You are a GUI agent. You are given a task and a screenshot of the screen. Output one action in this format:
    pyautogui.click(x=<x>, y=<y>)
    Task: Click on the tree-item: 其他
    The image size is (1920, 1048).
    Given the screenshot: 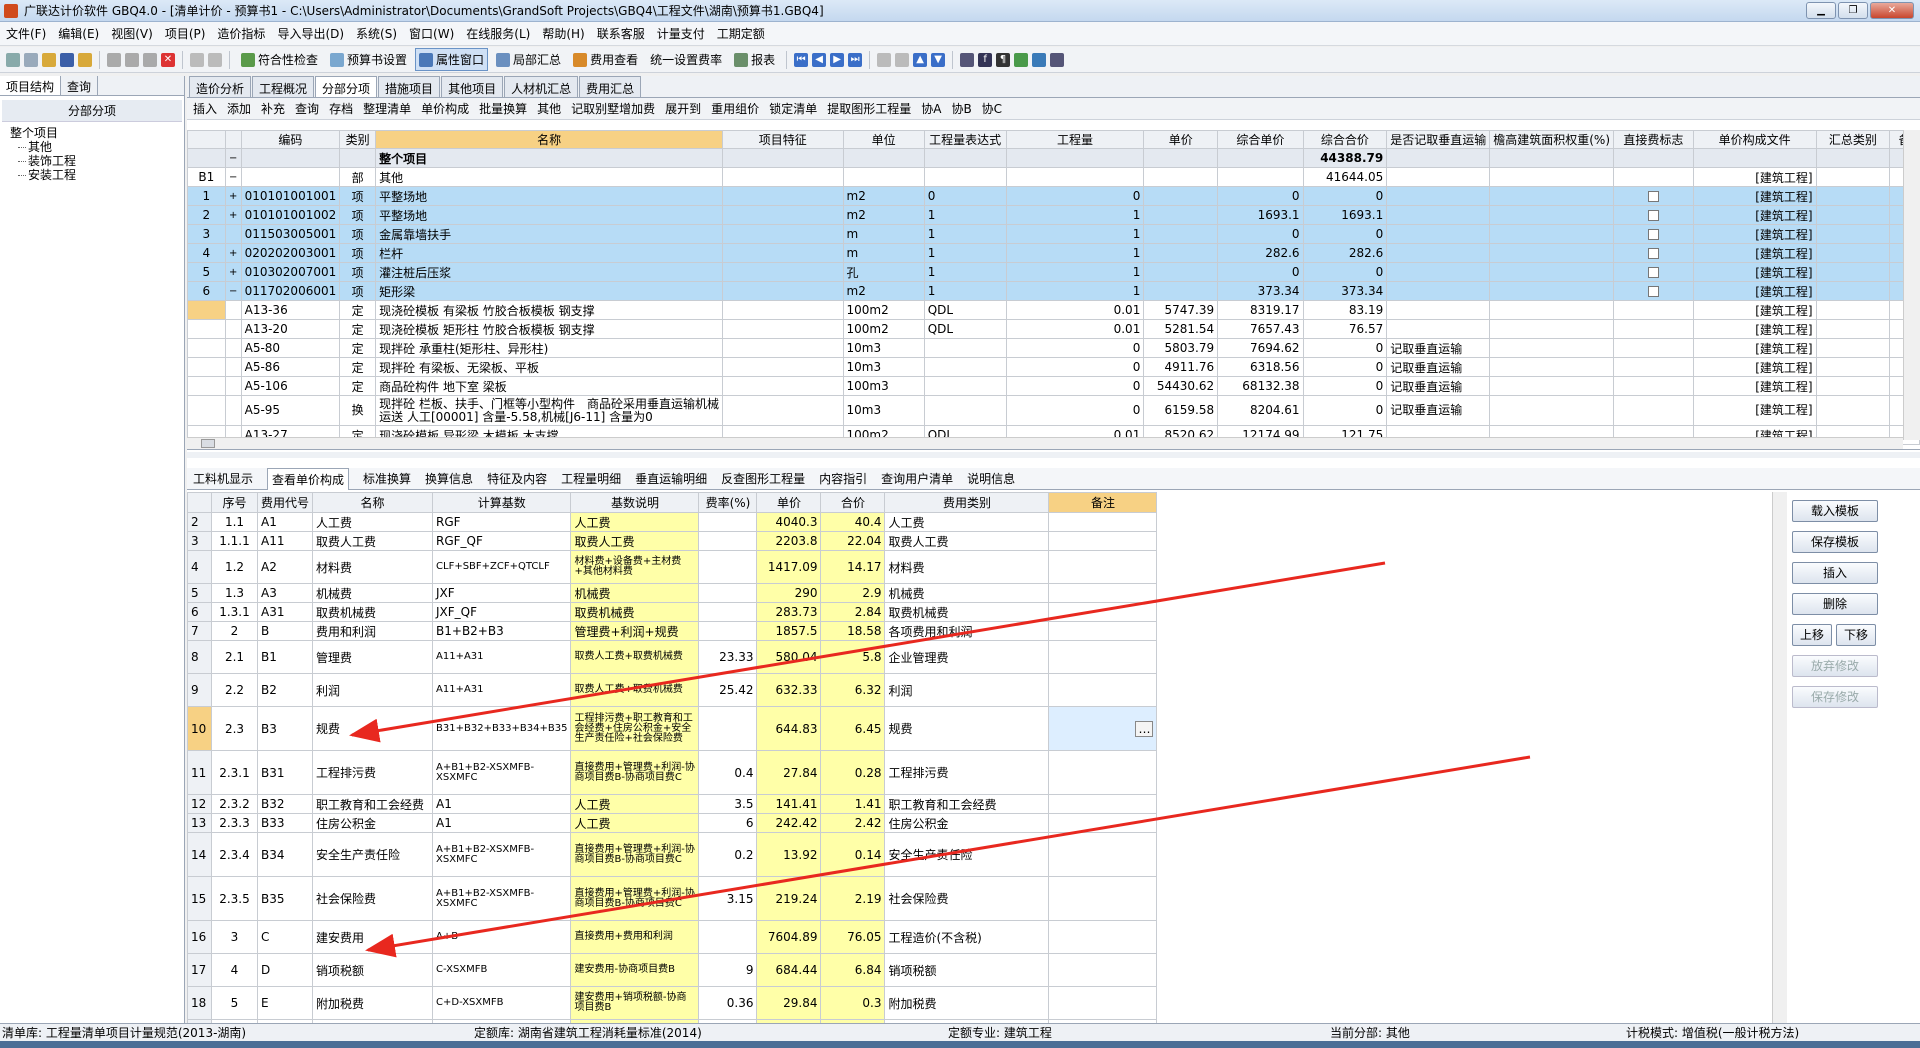 What is the action you would take?
    pyautogui.click(x=97, y=147)
    